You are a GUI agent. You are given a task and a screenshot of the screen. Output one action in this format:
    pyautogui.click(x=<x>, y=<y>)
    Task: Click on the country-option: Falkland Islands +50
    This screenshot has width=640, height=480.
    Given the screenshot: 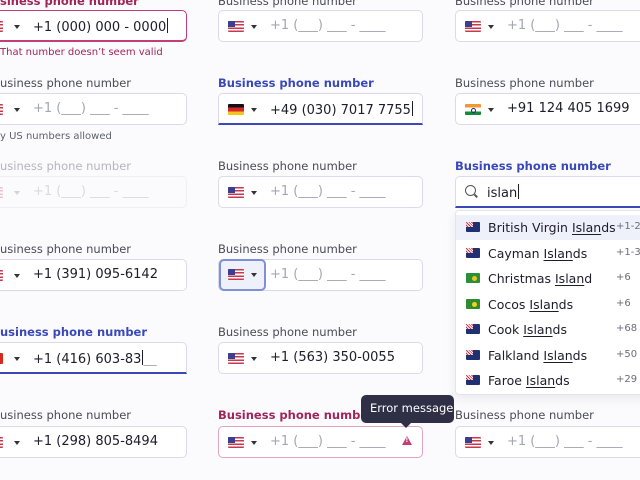 What is the action you would take?
    pyautogui.click(x=548, y=355)
    